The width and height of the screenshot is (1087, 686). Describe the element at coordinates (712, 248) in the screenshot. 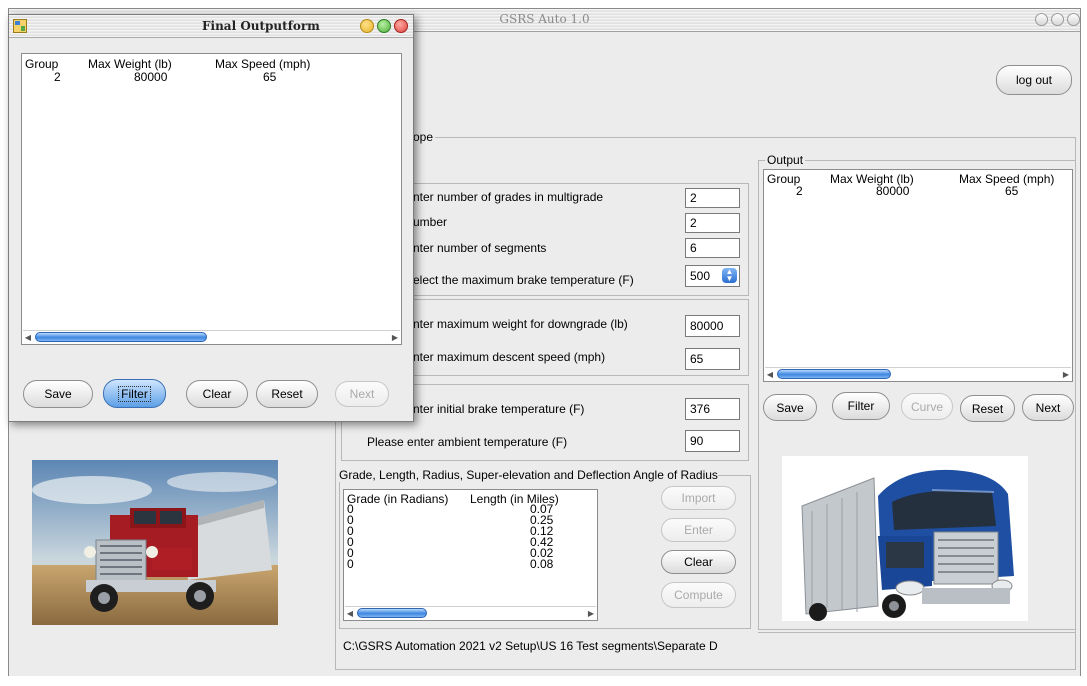

I see `segments-count-input: 6` at that location.